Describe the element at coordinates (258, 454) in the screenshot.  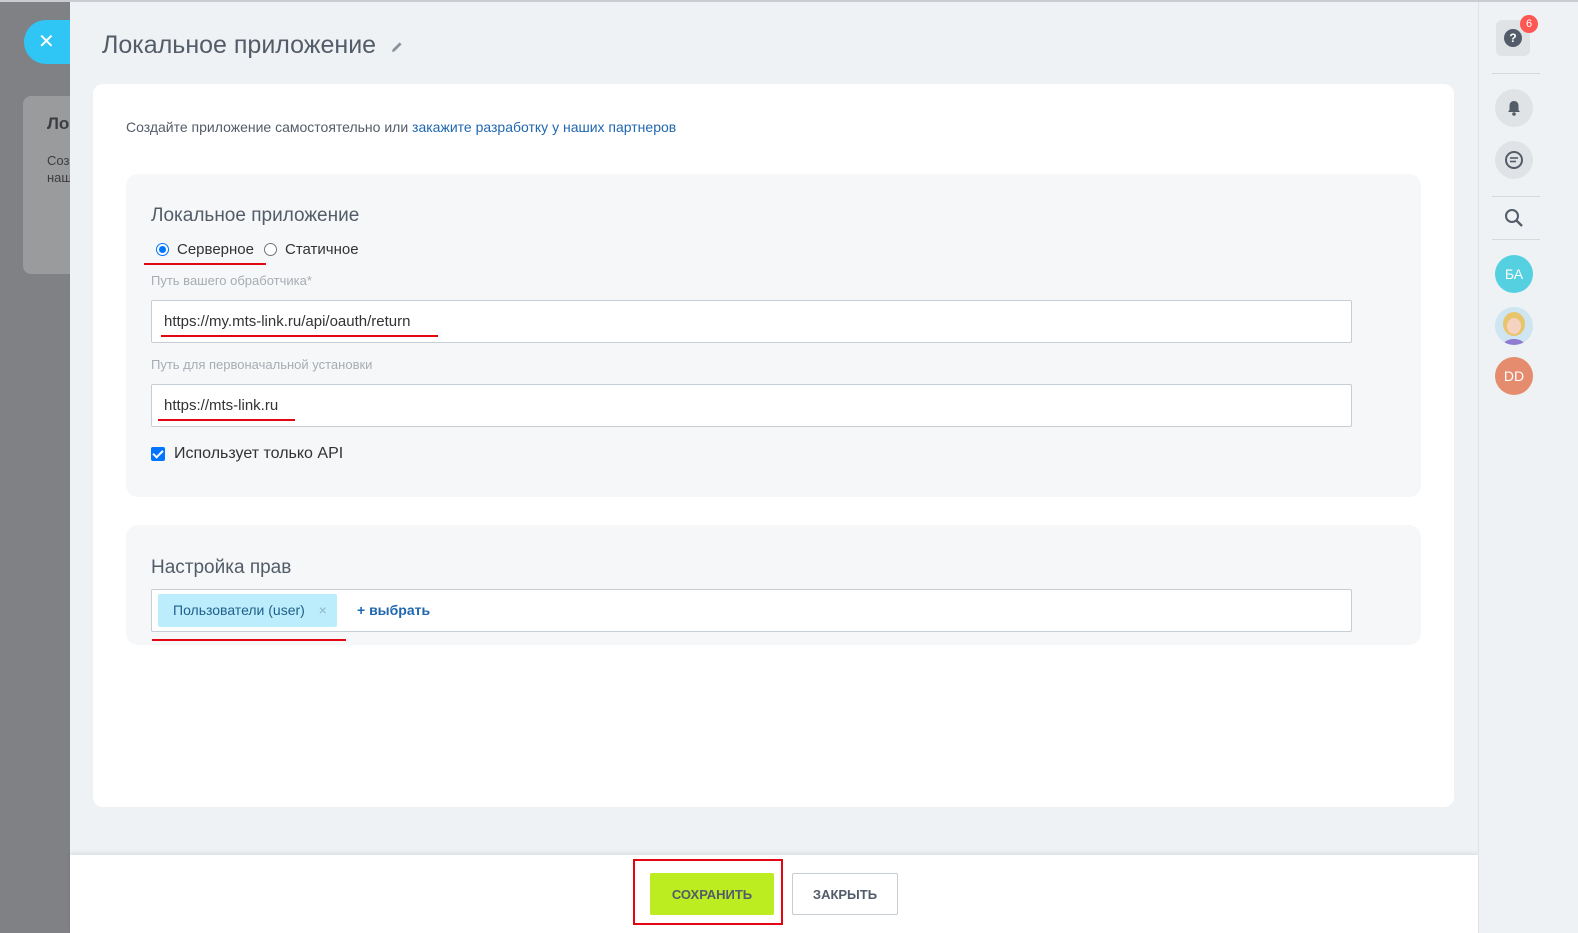
I see `api-only-label: Использует только API` at that location.